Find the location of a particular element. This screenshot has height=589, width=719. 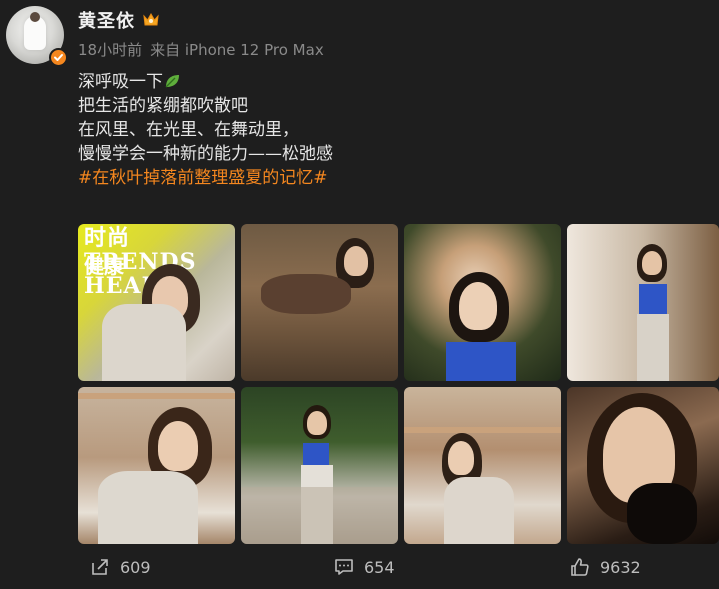

post-meta: 18小时前 来自 iPhone 12 Pro Max is located at coordinates (201, 49).